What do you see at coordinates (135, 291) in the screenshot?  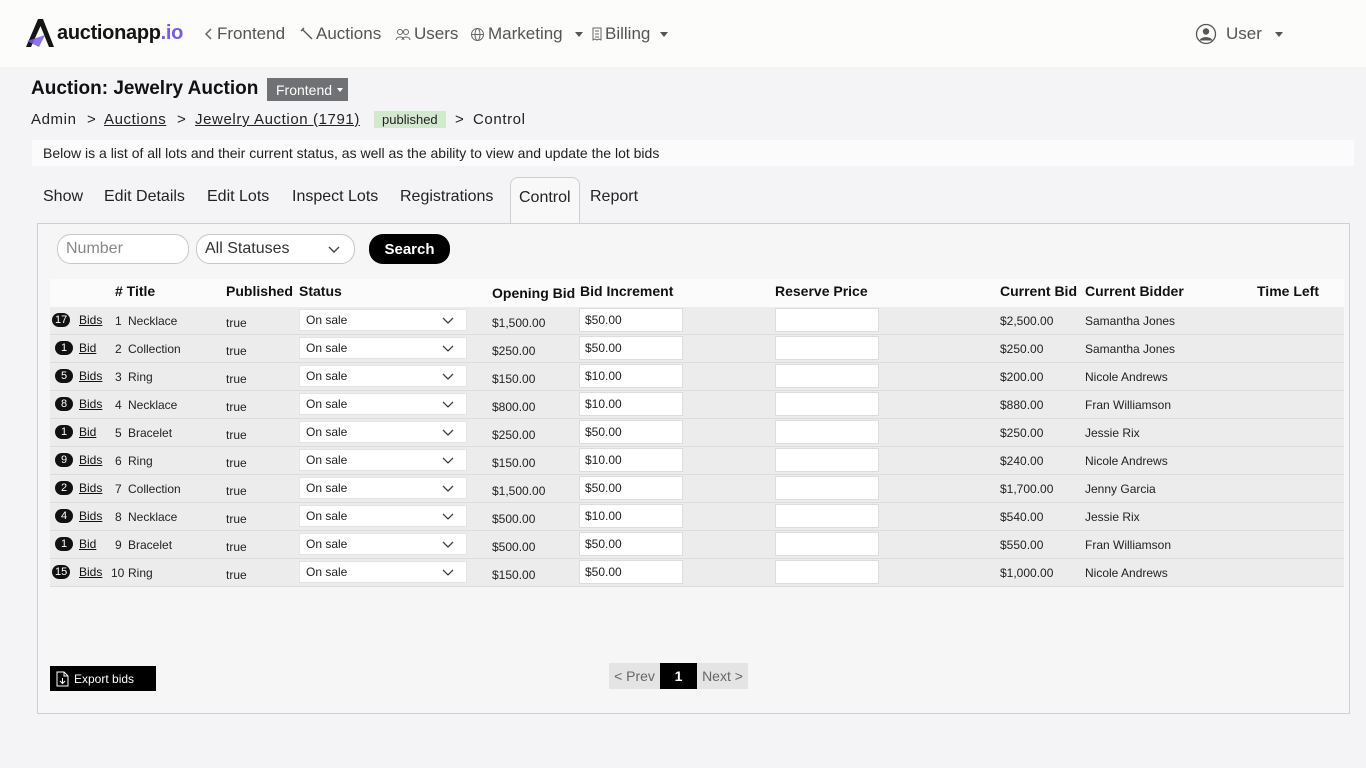 I see `col-number-title: # Title` at bounding box center [135, 291].